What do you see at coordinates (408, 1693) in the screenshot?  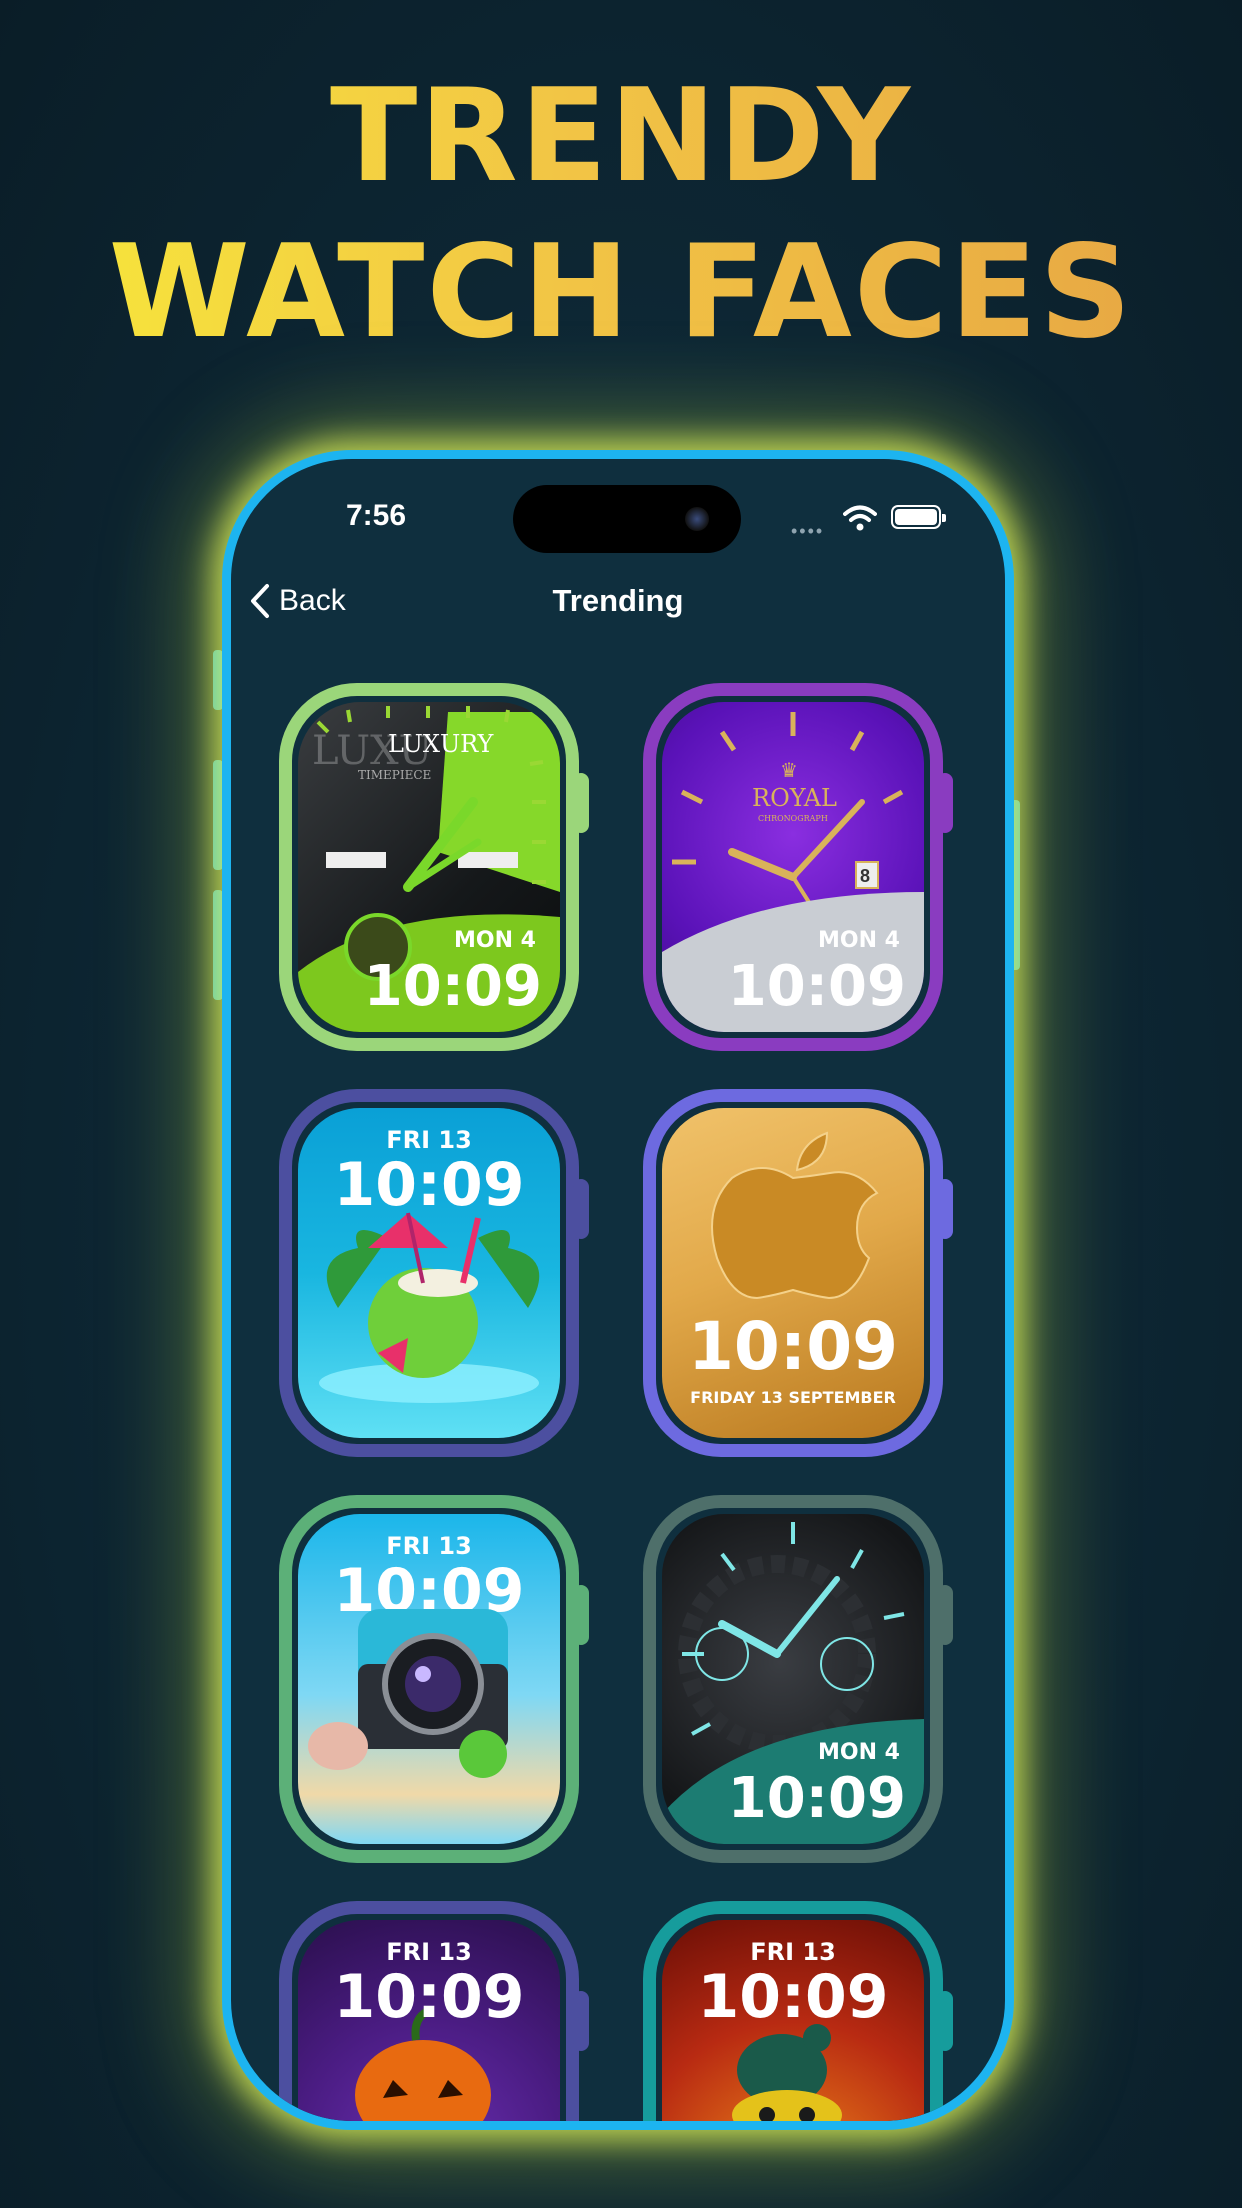 I see `camera-illustration` at bounding box center [408, 1693].